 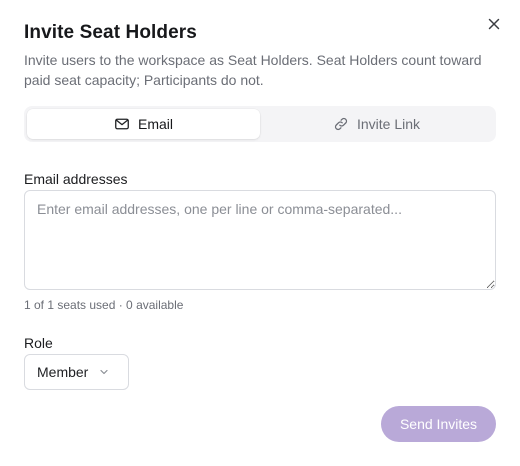 I want to click on tab-invite-link-label: Invite Link, so click(x=388, y=124).